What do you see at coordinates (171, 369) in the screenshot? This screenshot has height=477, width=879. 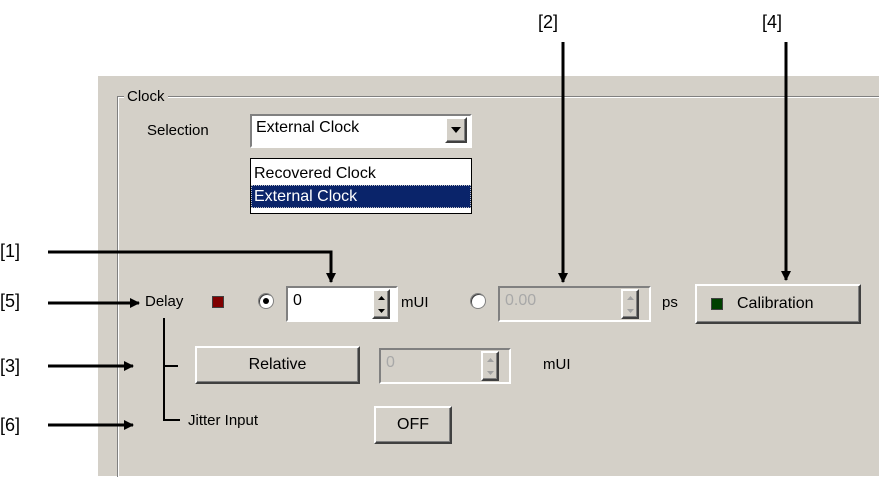 I see `tree-line` at bounding box center [171, 369].